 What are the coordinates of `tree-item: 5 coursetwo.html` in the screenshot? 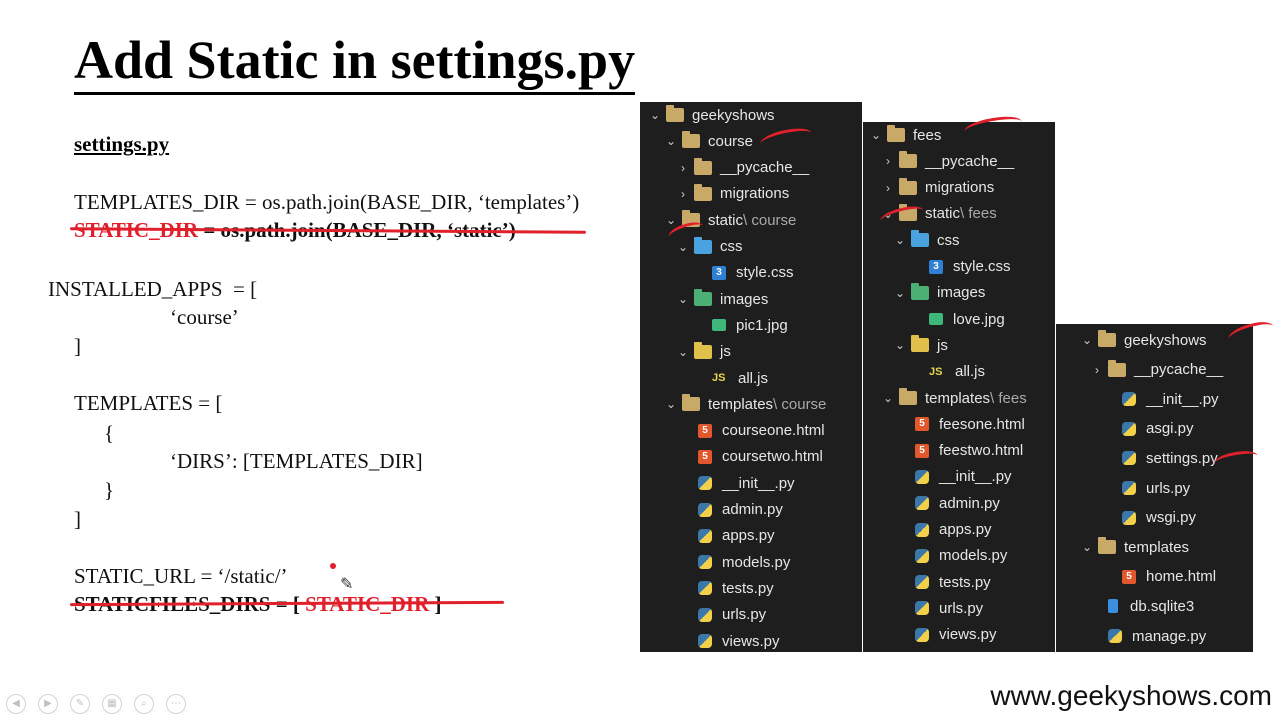 It's located at (751, 457).